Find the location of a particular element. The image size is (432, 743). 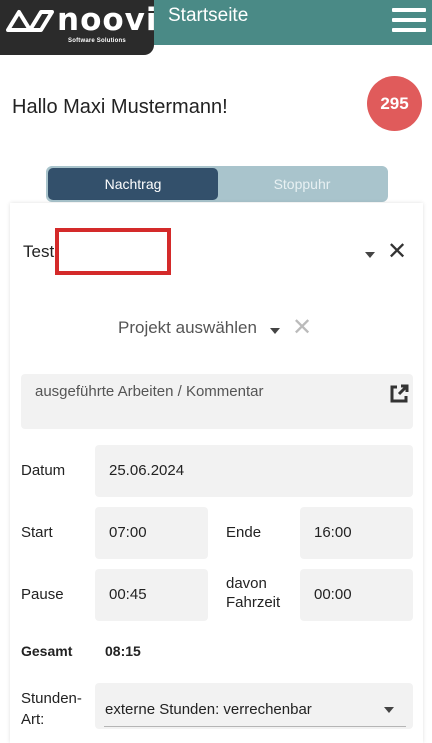

mode-tabs: Nachtrag Stoppuhr is located at coordinates (217, 184).